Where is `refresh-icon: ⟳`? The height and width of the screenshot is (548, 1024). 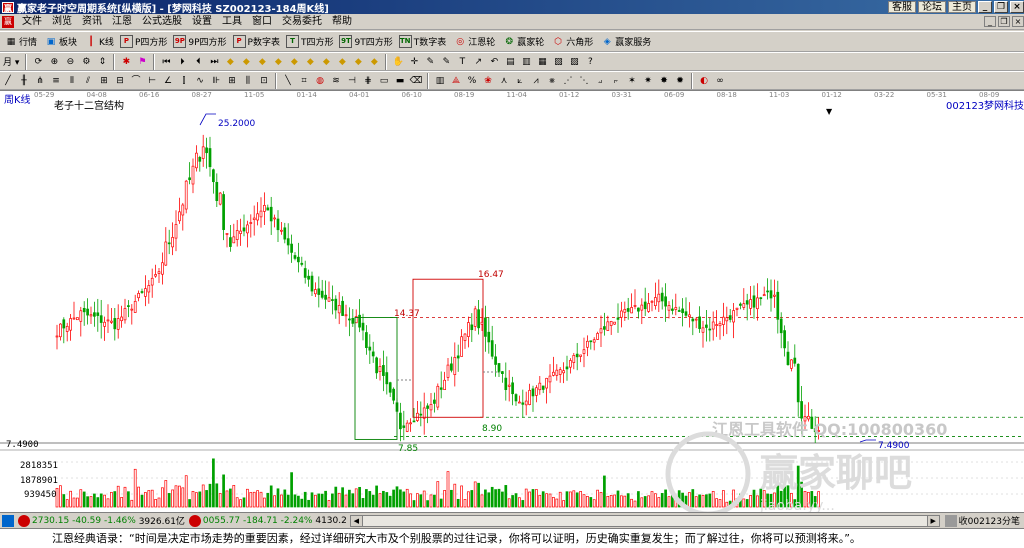 refresh-icon: ⟳ is located at coordinates (38, 62).